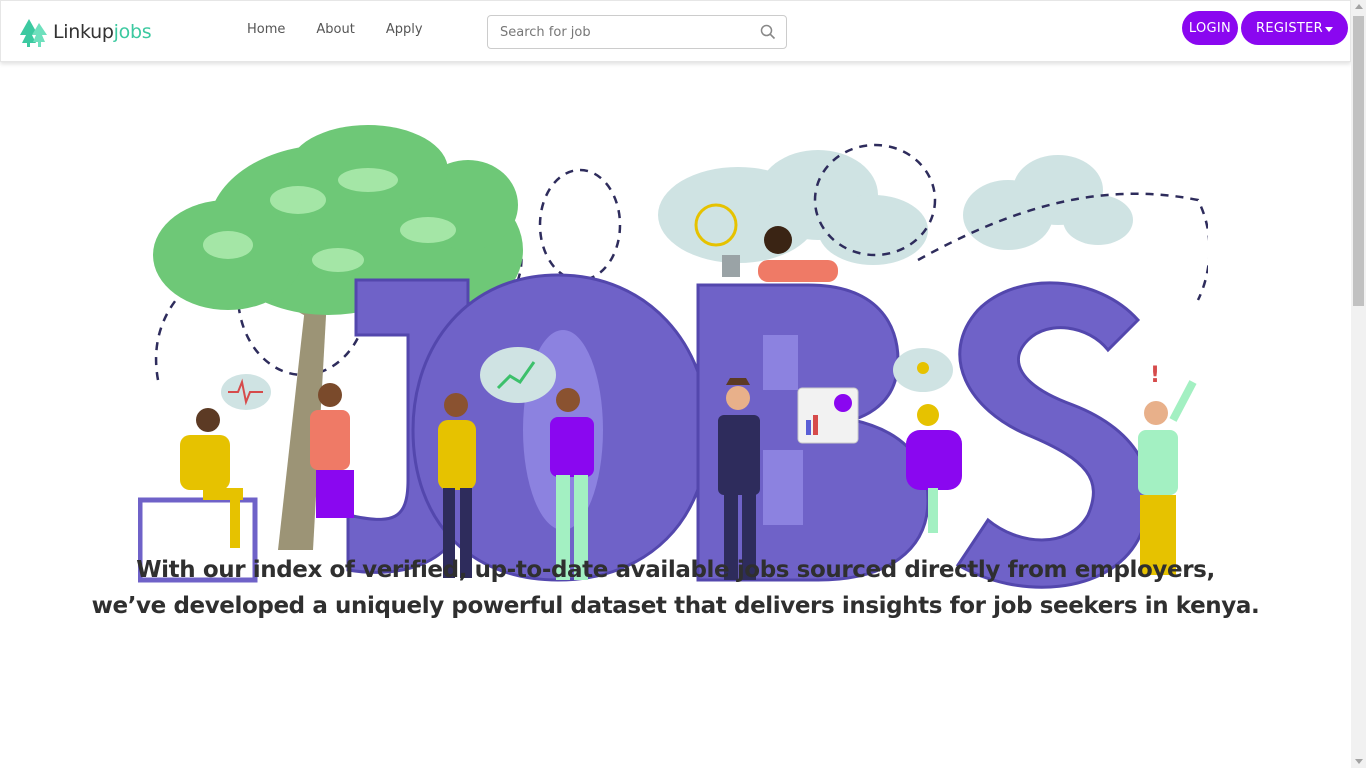  I want to click on register-button: REGISTER, so click(1294, 28).